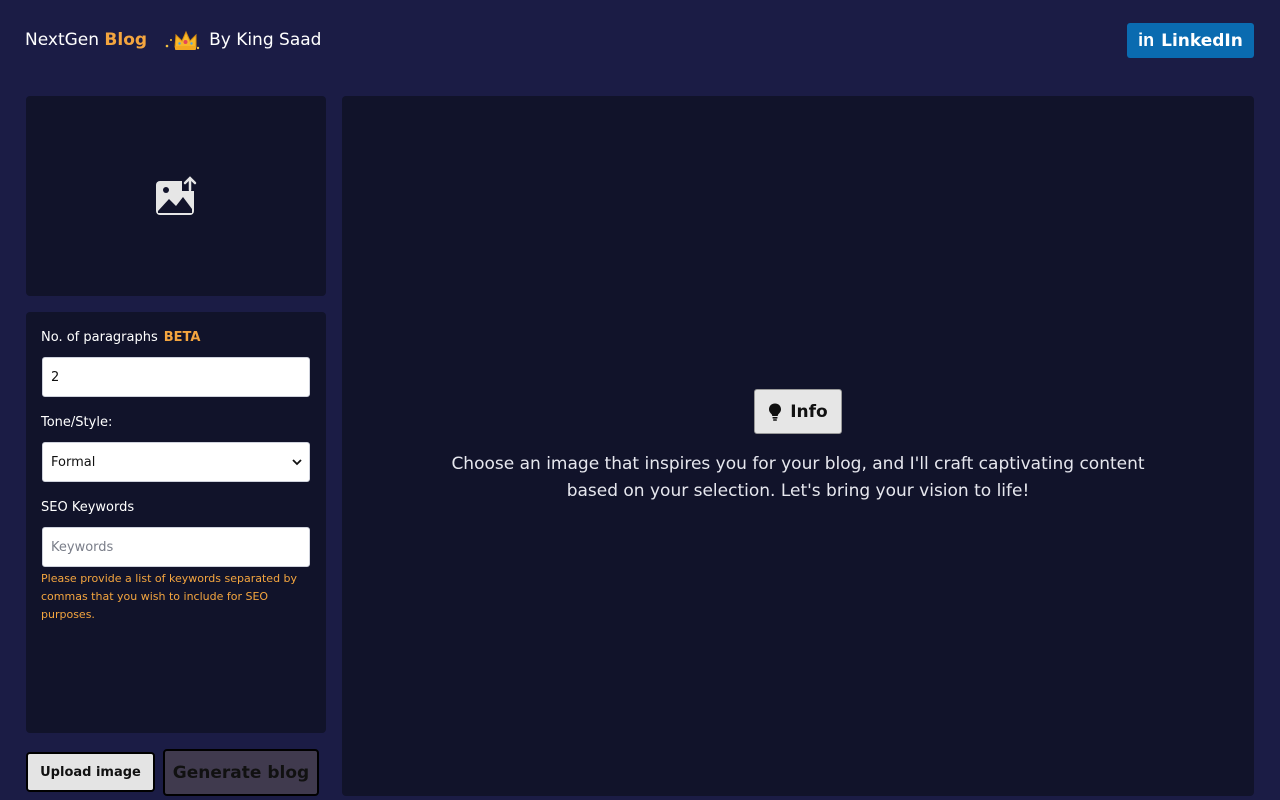  Describe the element at coordinates (62, 40) in the screenshot. I see `brand-name: NextGen` at that location.